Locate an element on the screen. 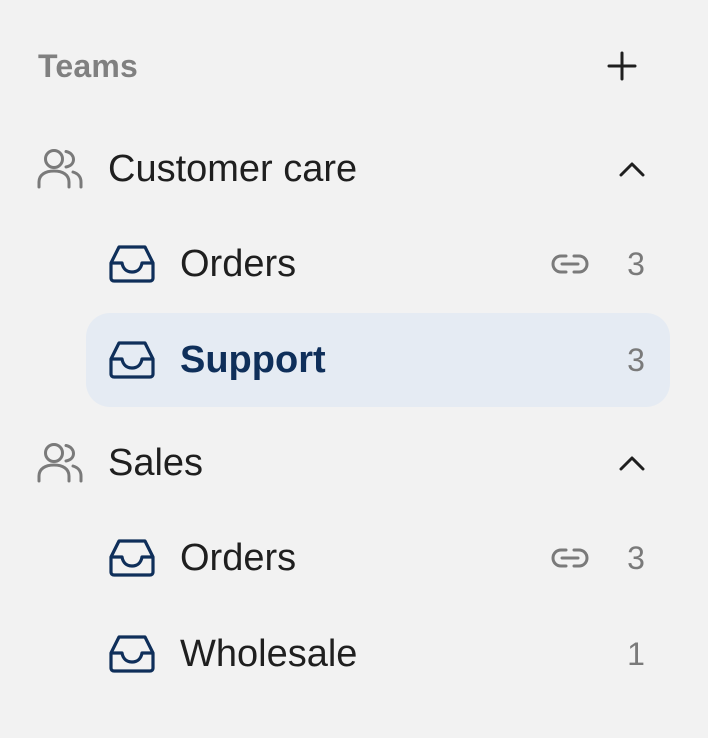 The width and height of the screenshot is (708, 738). section-title: Teams is located at coordinates (88, 65).